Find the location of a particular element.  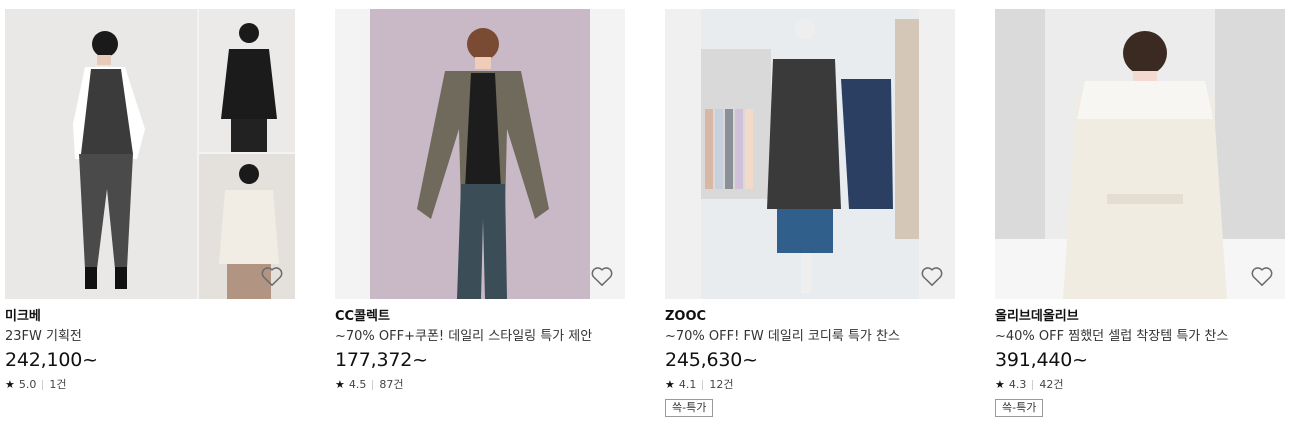

review-count: 42건 is located at coordinates (1051, 384).